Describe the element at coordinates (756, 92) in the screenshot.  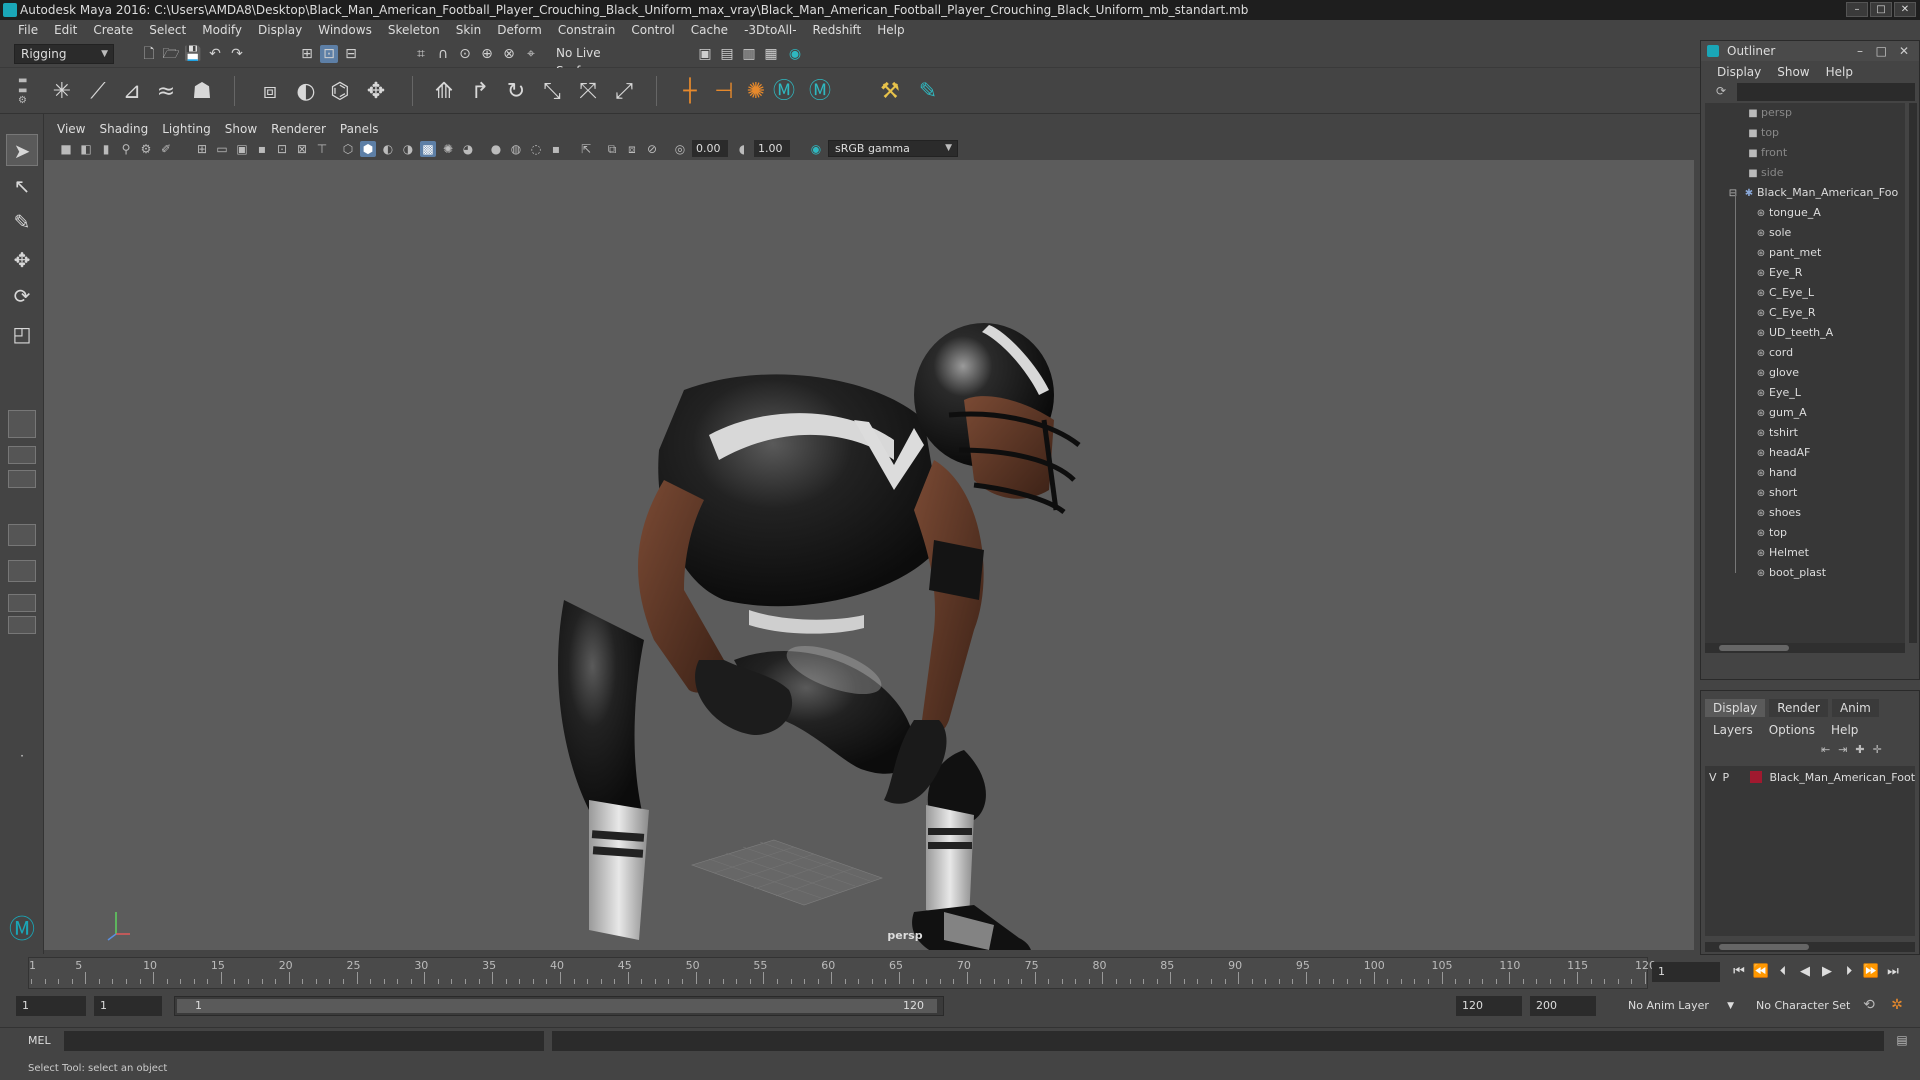
I see `character-icon: ✺` at that location.